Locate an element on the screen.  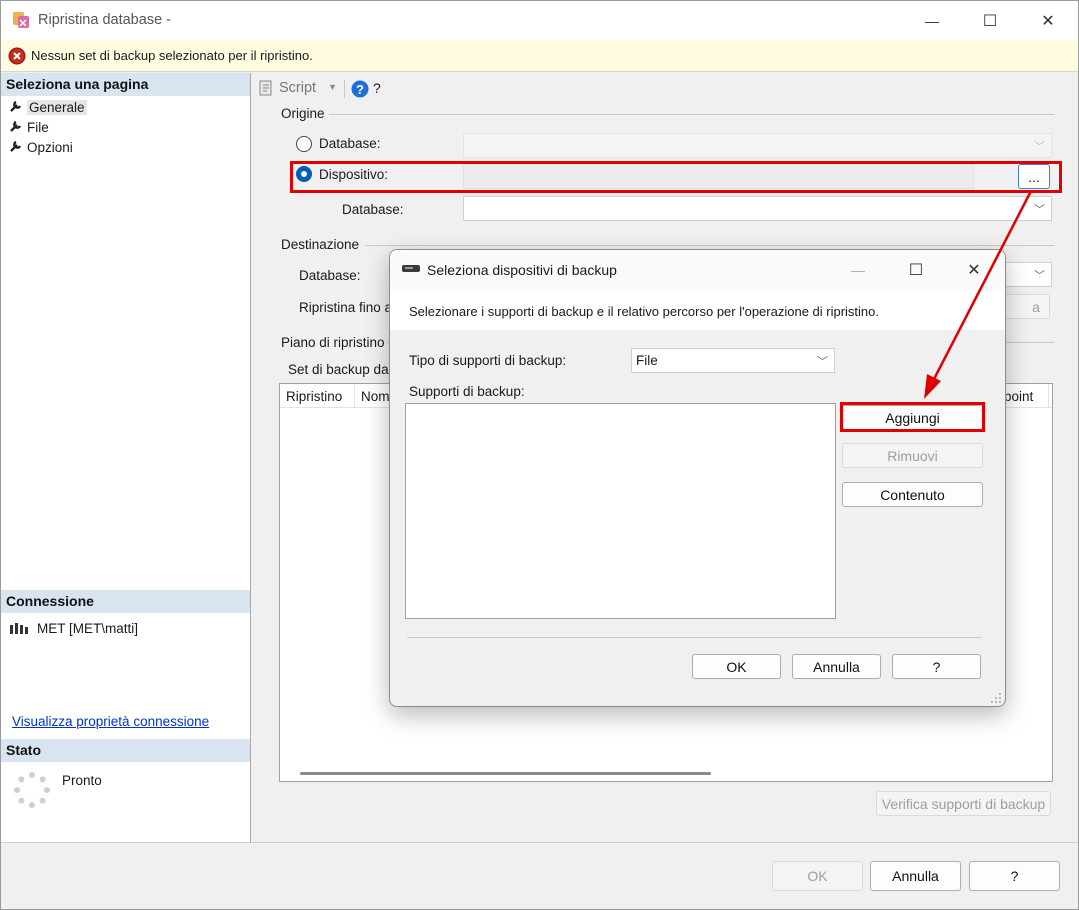
connection-icon is located at coordinates (19, 628).